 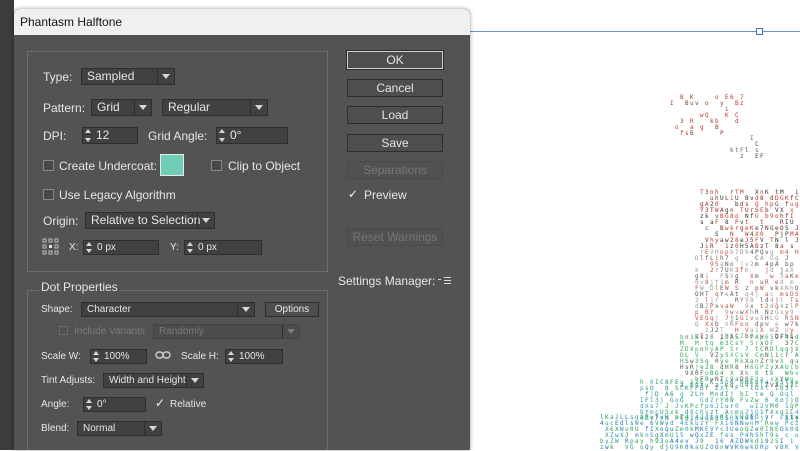 I want to click on options-button: Options, so click(x=292, y=309).